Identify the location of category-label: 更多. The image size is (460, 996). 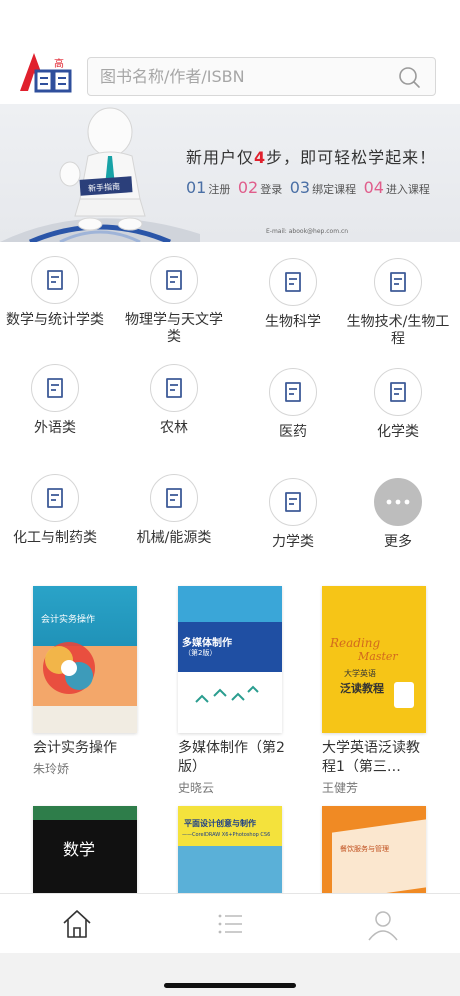
(398, 542).